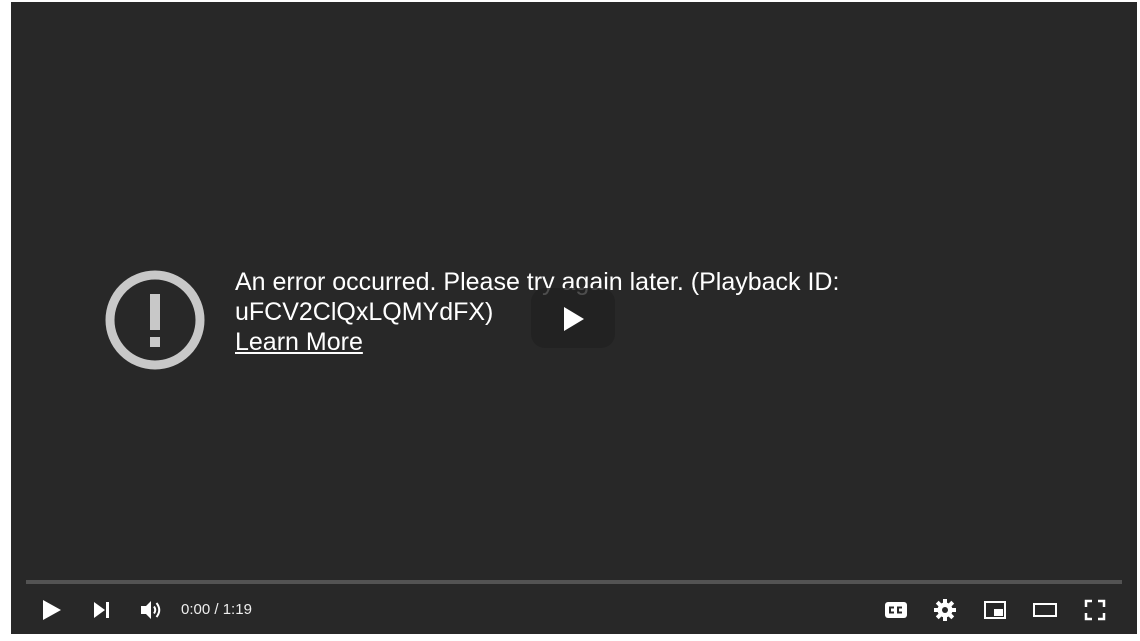  I want to click on fullscreen-button, so click(1095, 610).